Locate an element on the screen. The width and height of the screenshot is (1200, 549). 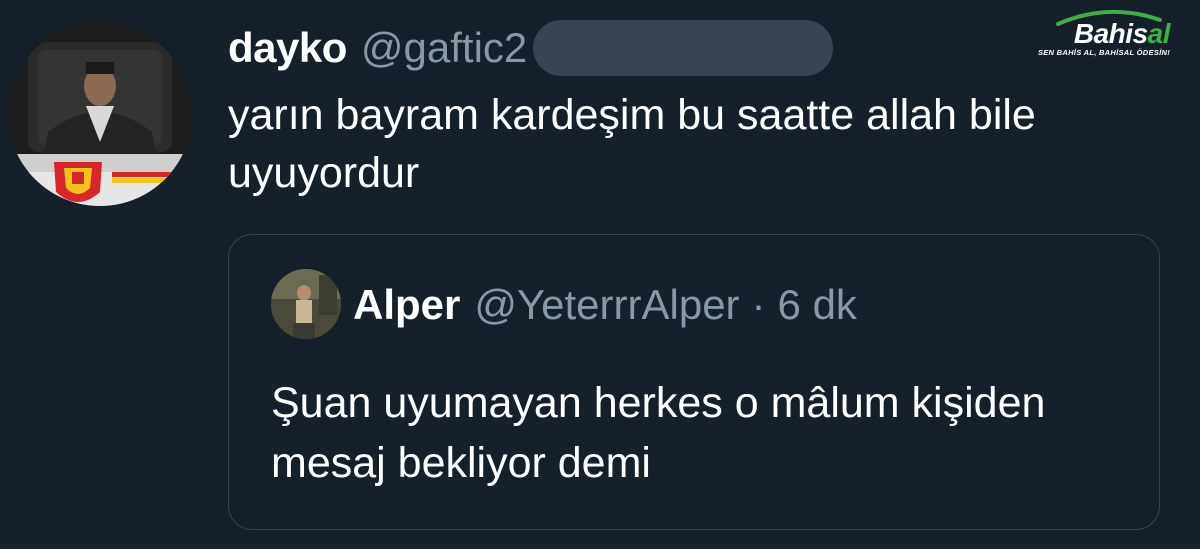
bottom-divider is located at coordinates (600, 545).